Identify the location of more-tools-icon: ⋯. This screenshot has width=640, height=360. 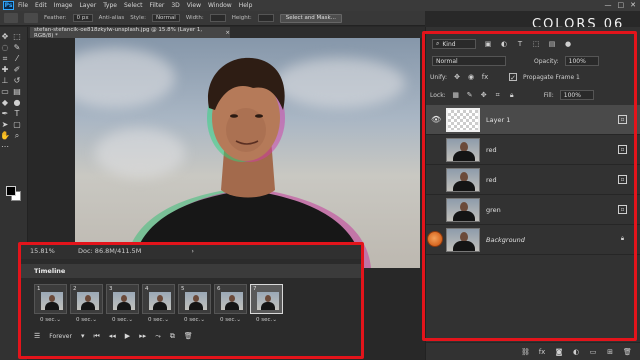
(5, 147).